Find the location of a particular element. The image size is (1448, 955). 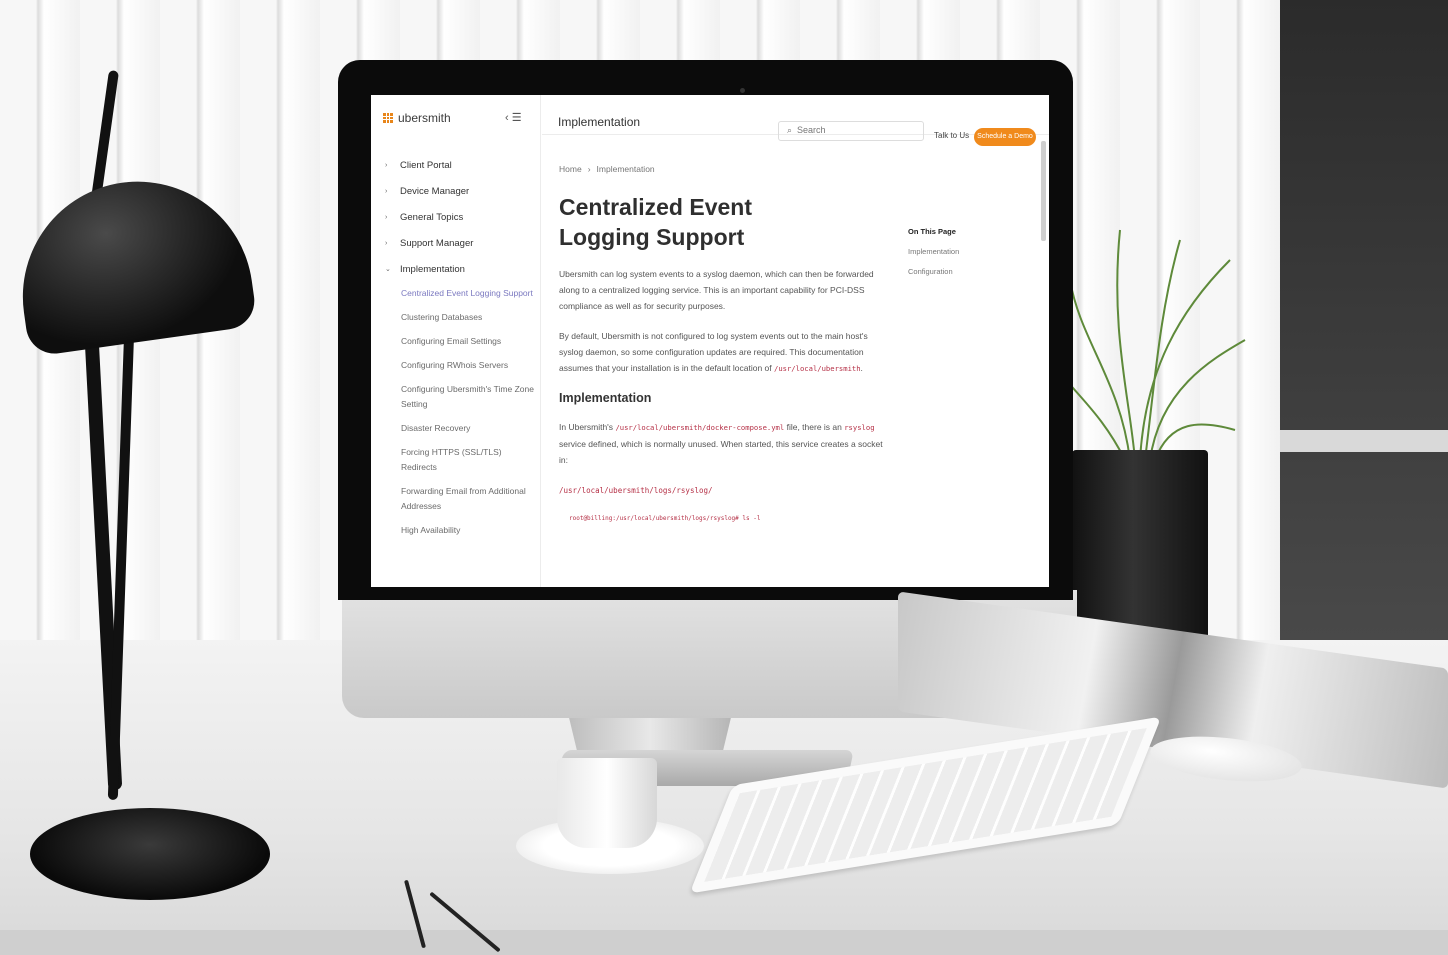

chevron-down-icon: ⌄ is located at coordinates (388, 269).